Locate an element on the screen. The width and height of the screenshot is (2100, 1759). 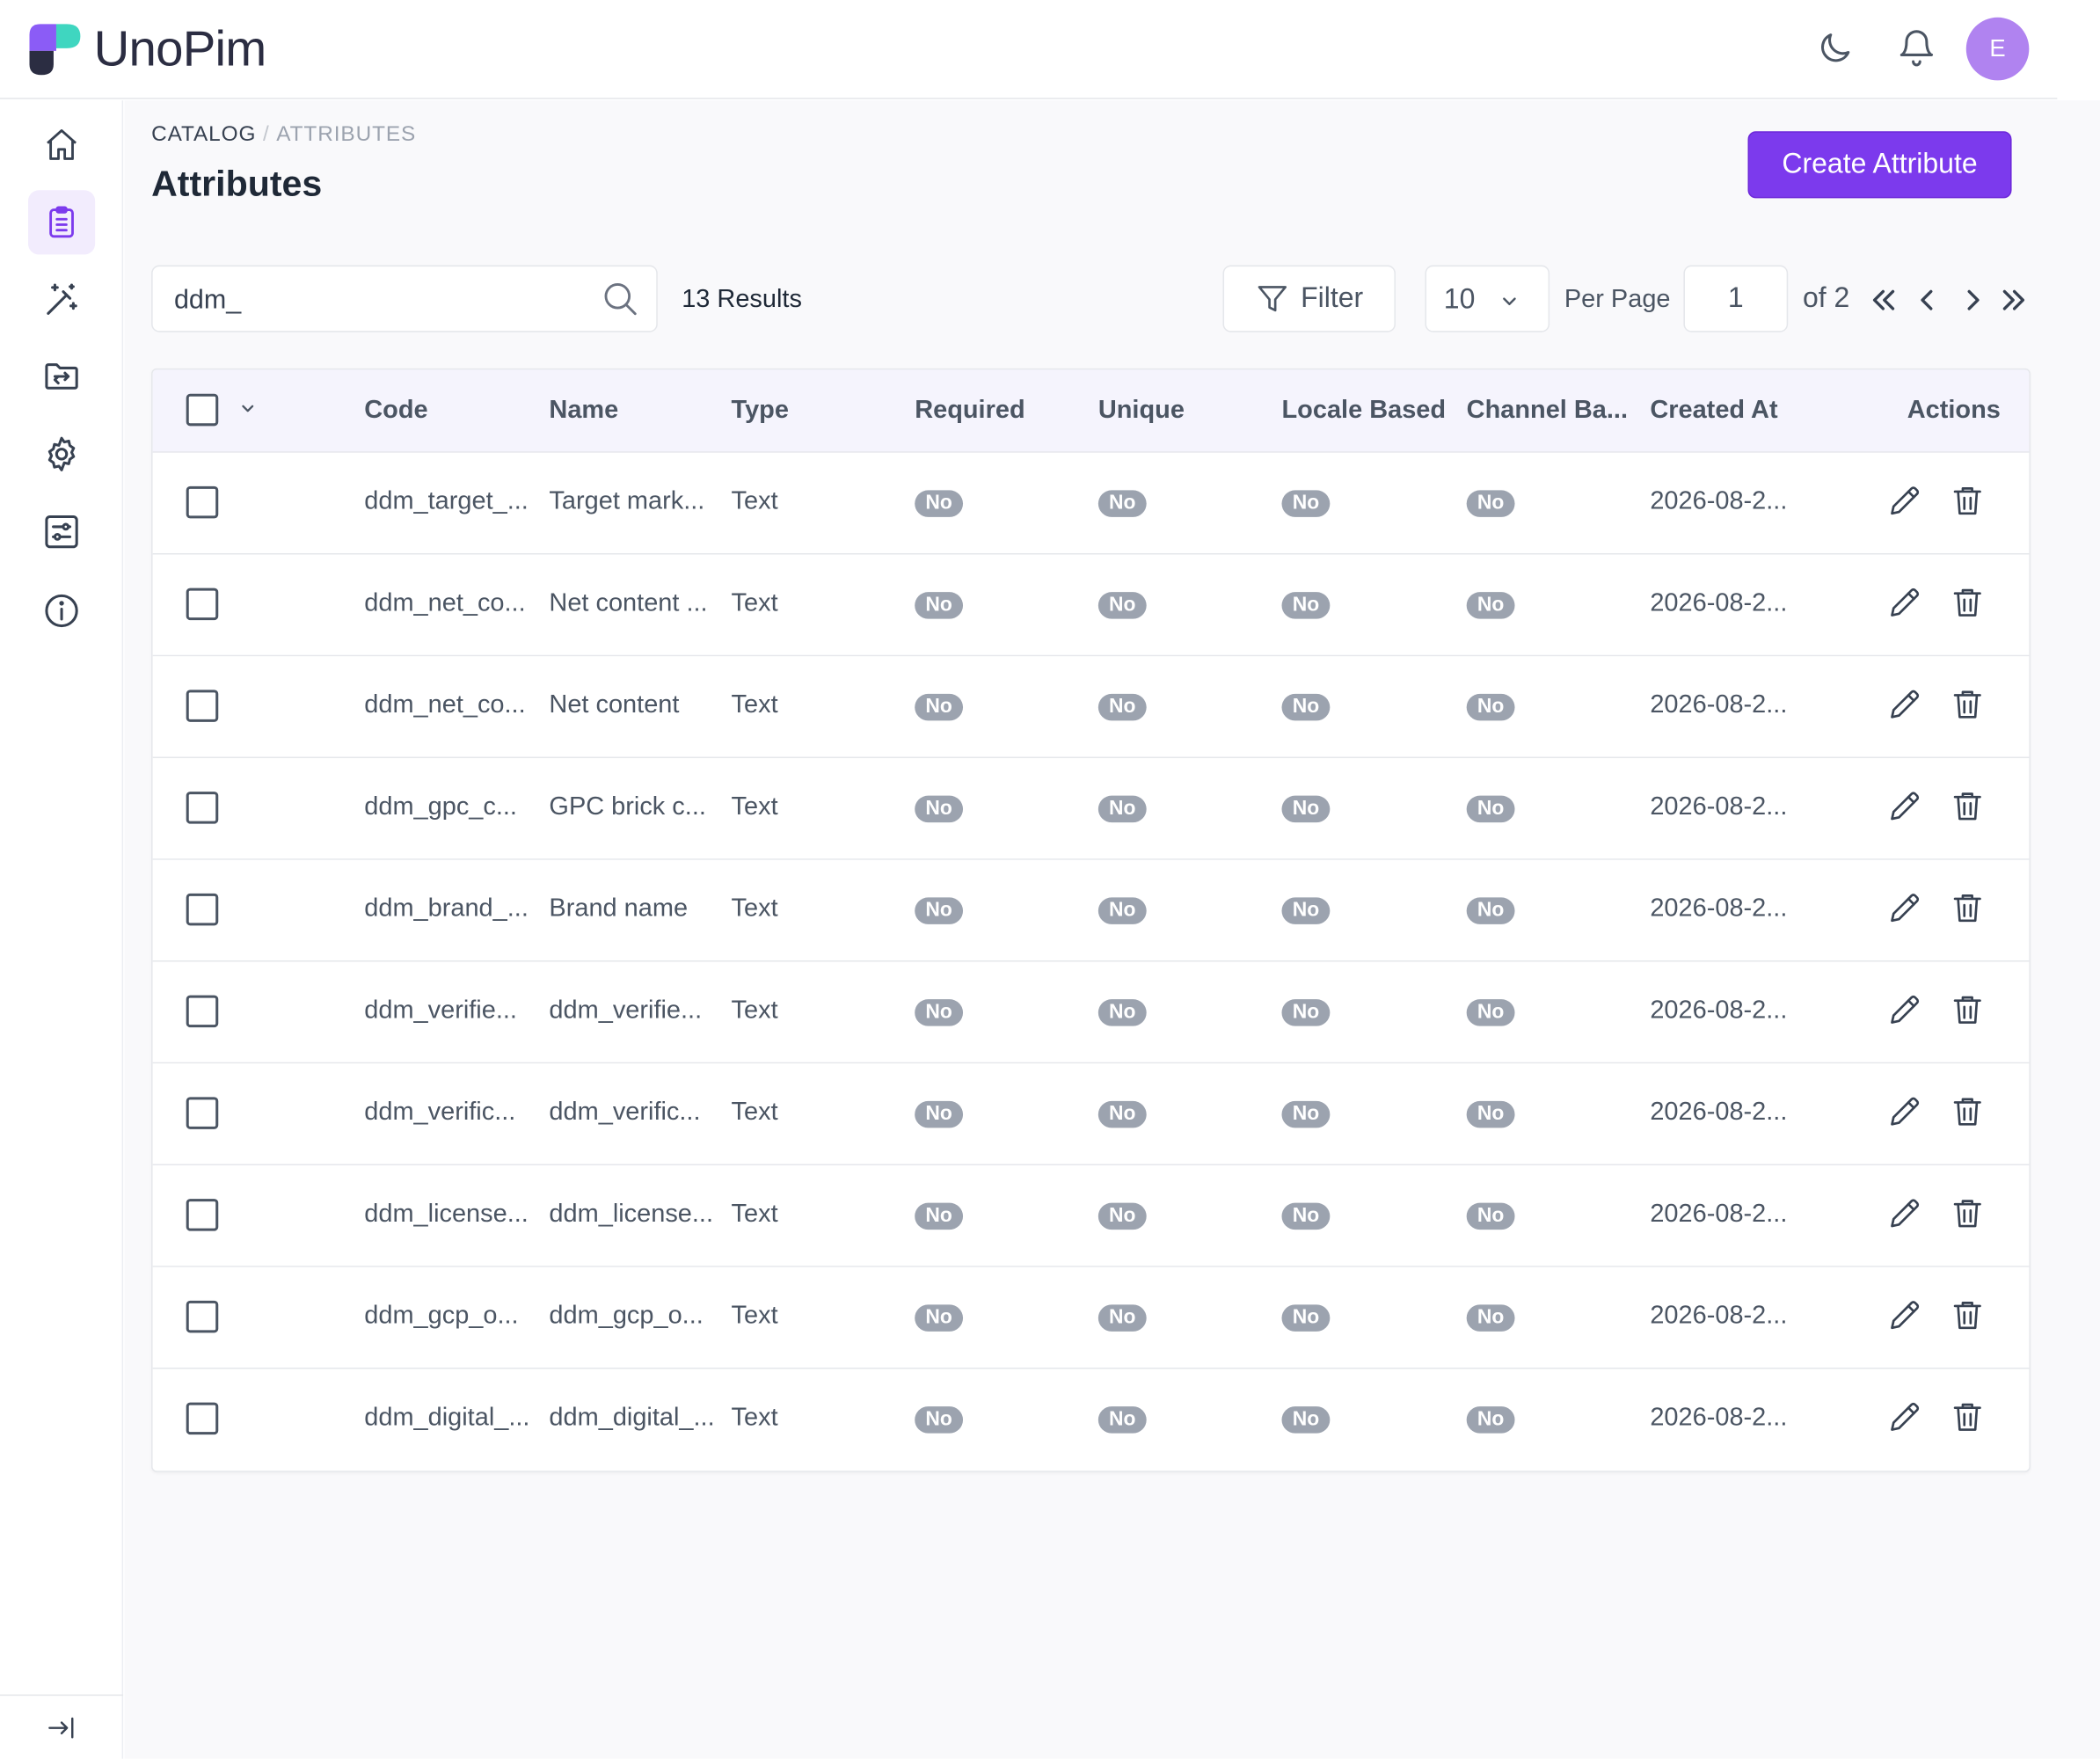
filter-label: Filter is located at coordinates (1333, 298).